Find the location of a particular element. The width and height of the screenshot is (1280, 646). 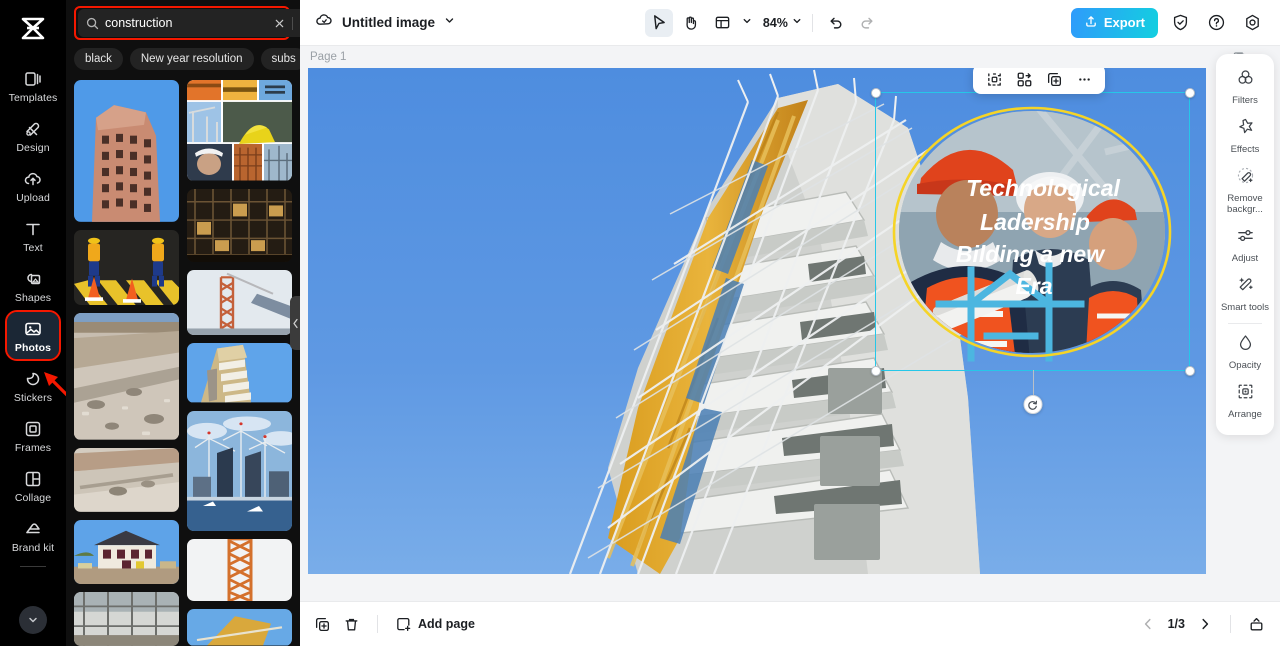

search-box is located at coordinates (189, 23).